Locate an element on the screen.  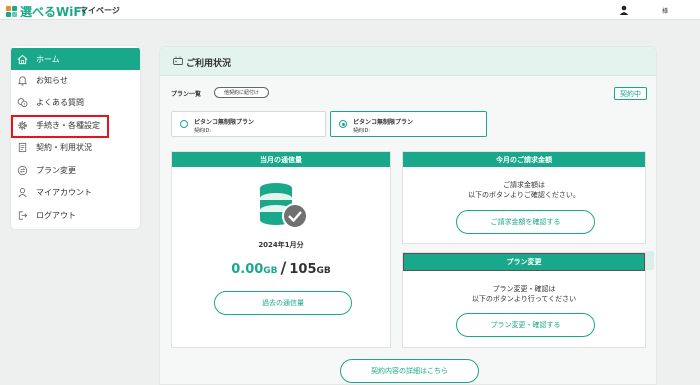
sidebar-item-logout: ログアウト is located at coordinates (75, 215).